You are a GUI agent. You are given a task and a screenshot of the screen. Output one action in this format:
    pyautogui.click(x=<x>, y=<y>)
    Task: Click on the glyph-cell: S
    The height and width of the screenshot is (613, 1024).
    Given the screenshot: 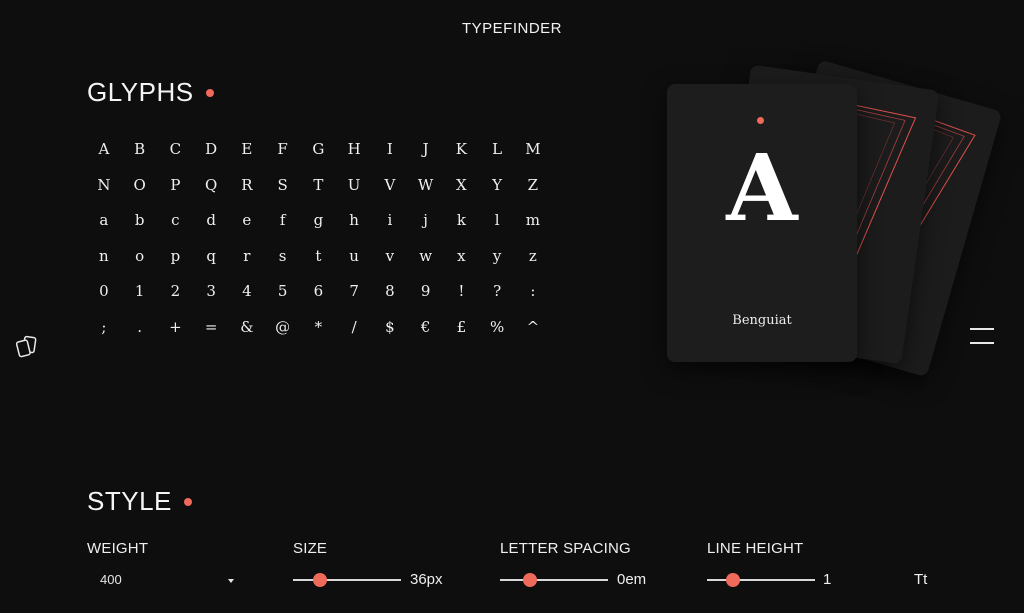 What is the action you would take?
    pyautogui.click(x=283, y=191)
    